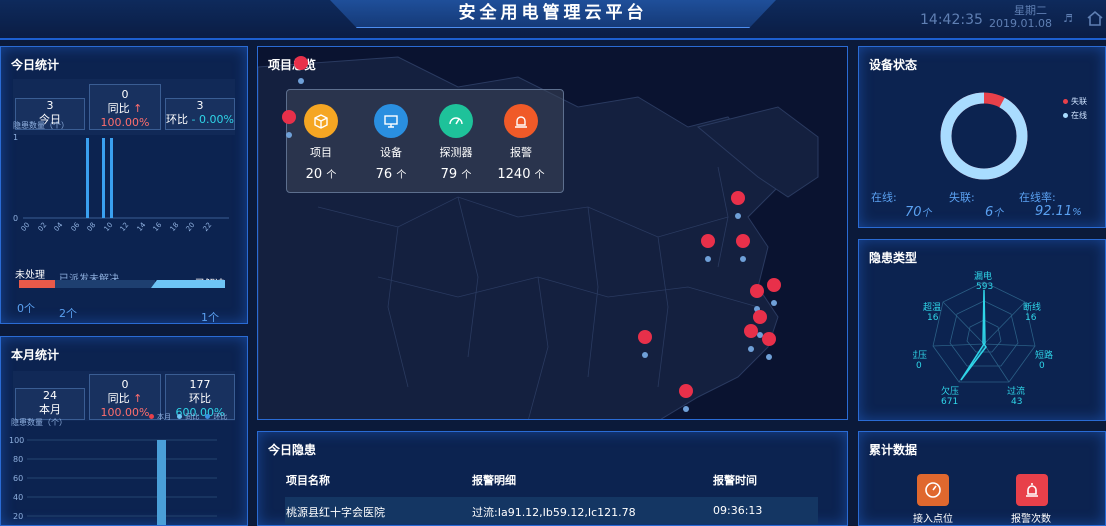  Describe the element at coordinates (994, 212) in the screenshot. I see `lost-value: 6个` at that location.